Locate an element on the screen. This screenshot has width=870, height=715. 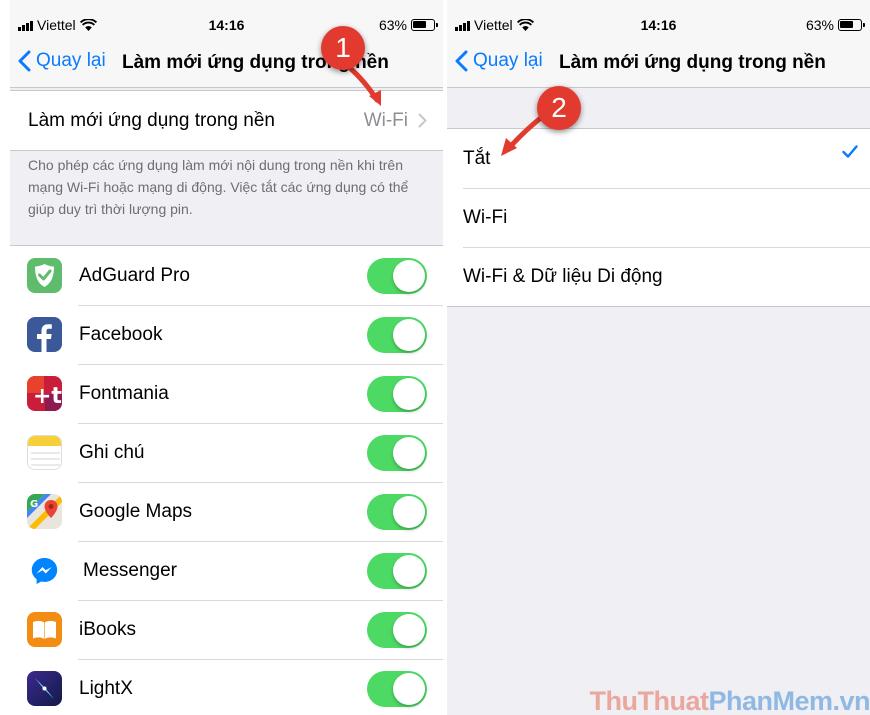
messenger-icon is located at coordinates (44, 570).